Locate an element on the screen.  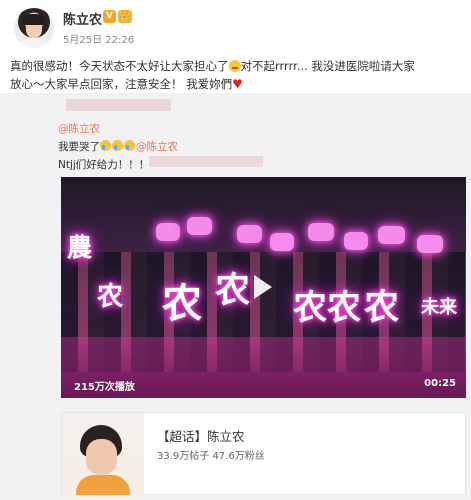
author-avatar is located at coordinates (34, 28).